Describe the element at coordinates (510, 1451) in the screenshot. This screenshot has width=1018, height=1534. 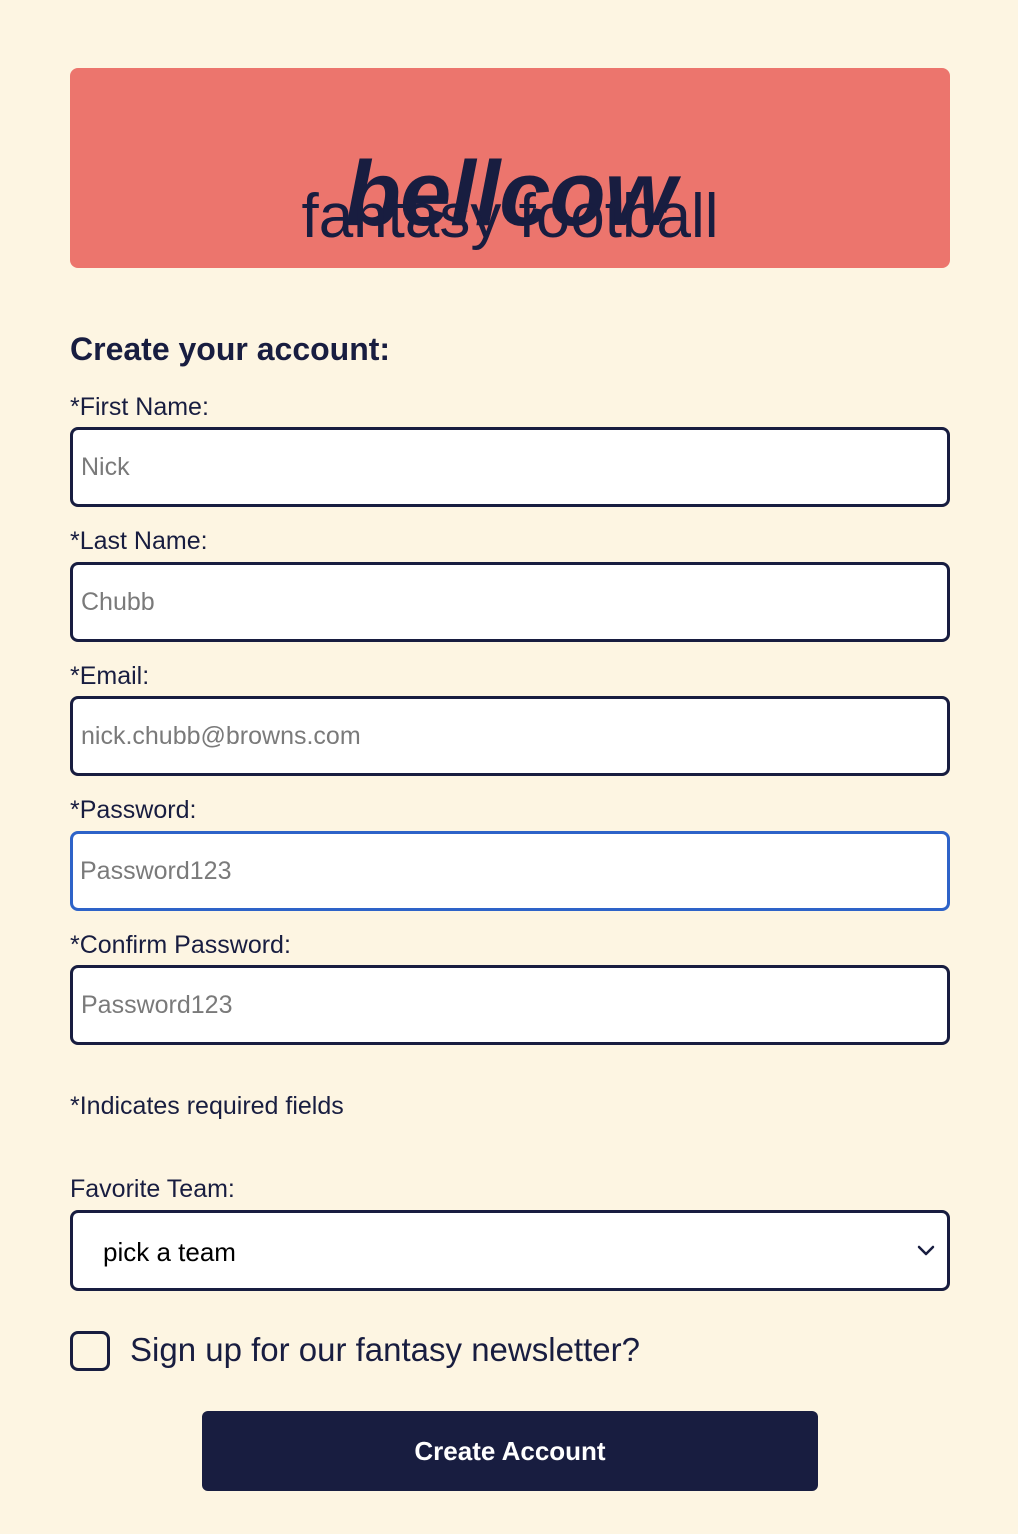
I see `create-account-button: Create Account` at that location.